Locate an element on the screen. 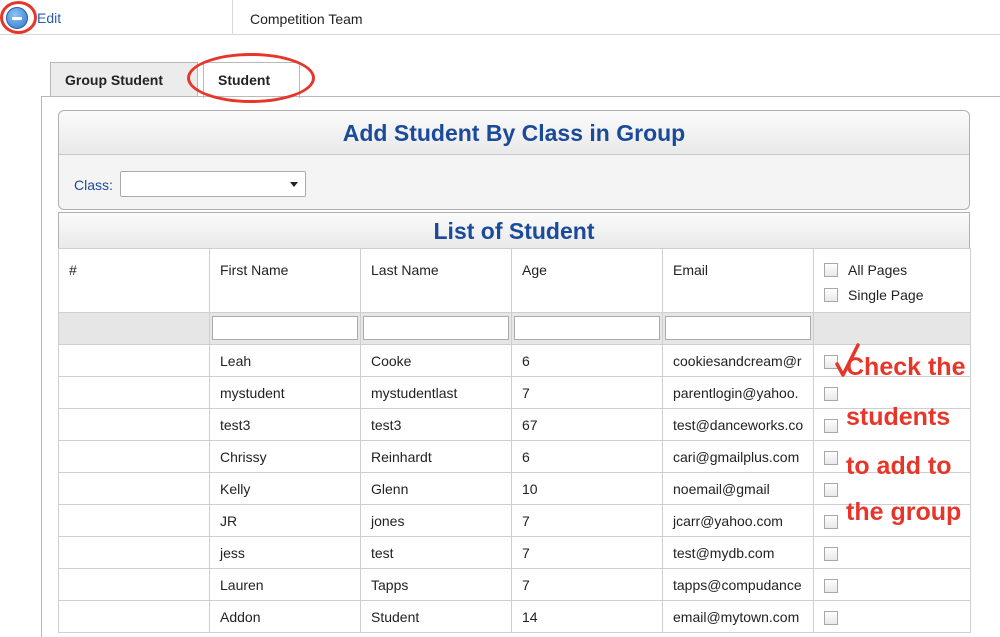 This screenshot has height=637, width=1000. single-page-option: Single Page is located at coordinates (892, 294).